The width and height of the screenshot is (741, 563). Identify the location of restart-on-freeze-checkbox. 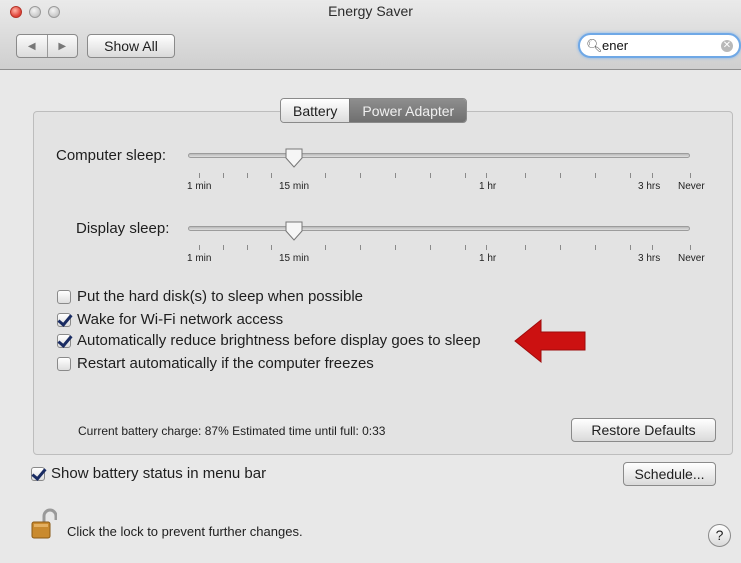
(64, 364).